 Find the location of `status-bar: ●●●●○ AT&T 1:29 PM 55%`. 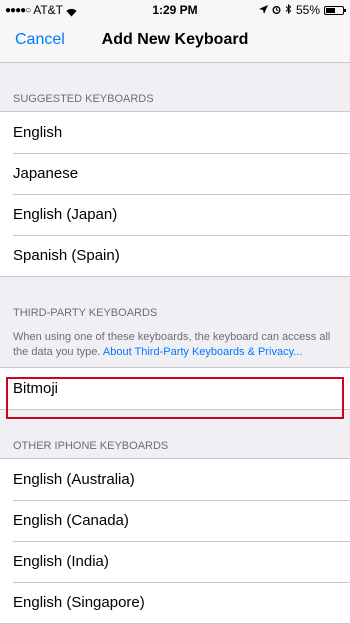

status-bar: ●●●●○ AT&T 1:29 PM 55% is located at coordinates (175, 10).